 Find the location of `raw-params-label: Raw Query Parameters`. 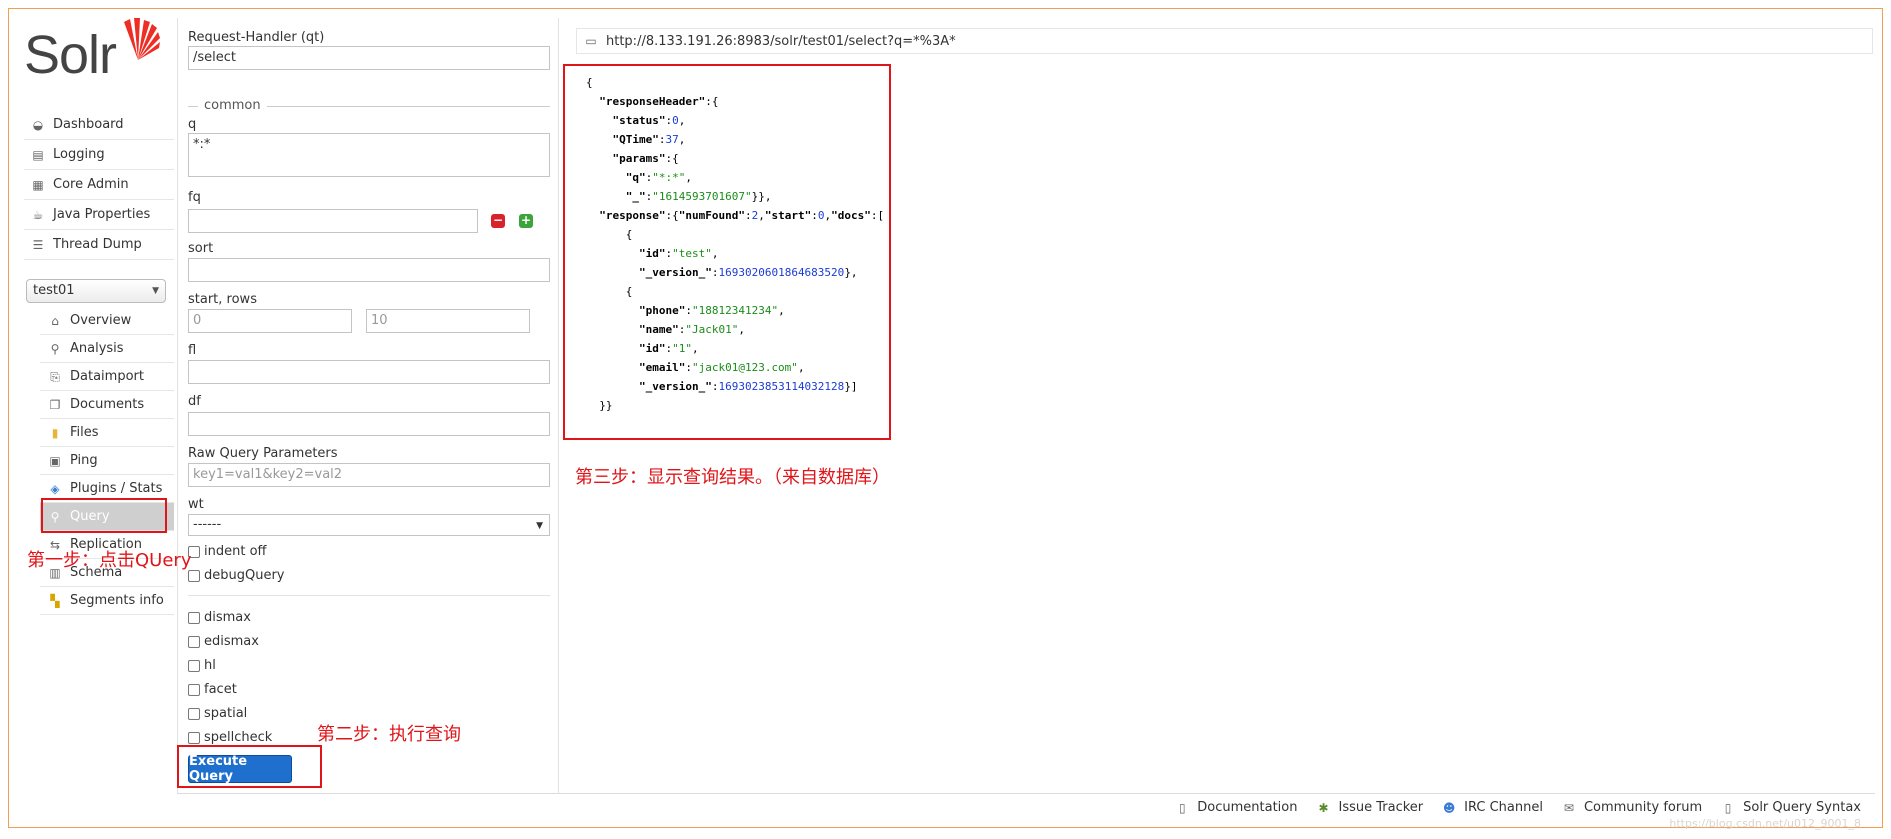

raw-params-label: Raw Query Parameters is located at coordinates (263, 453).